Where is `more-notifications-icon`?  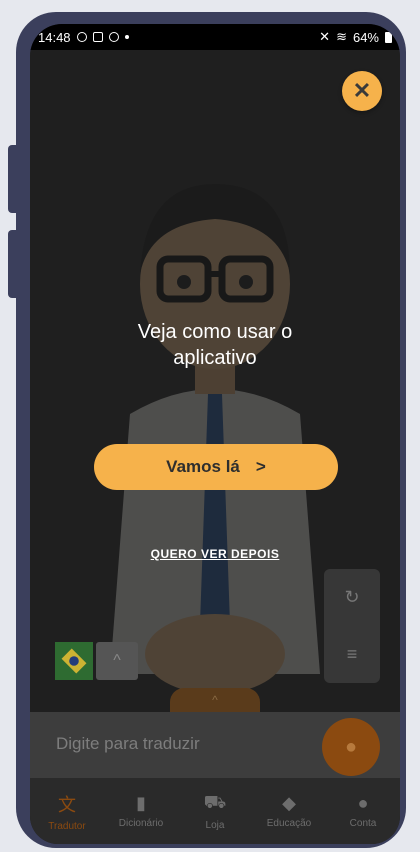 more-notifications-icon is located at coordinates (126, 37).